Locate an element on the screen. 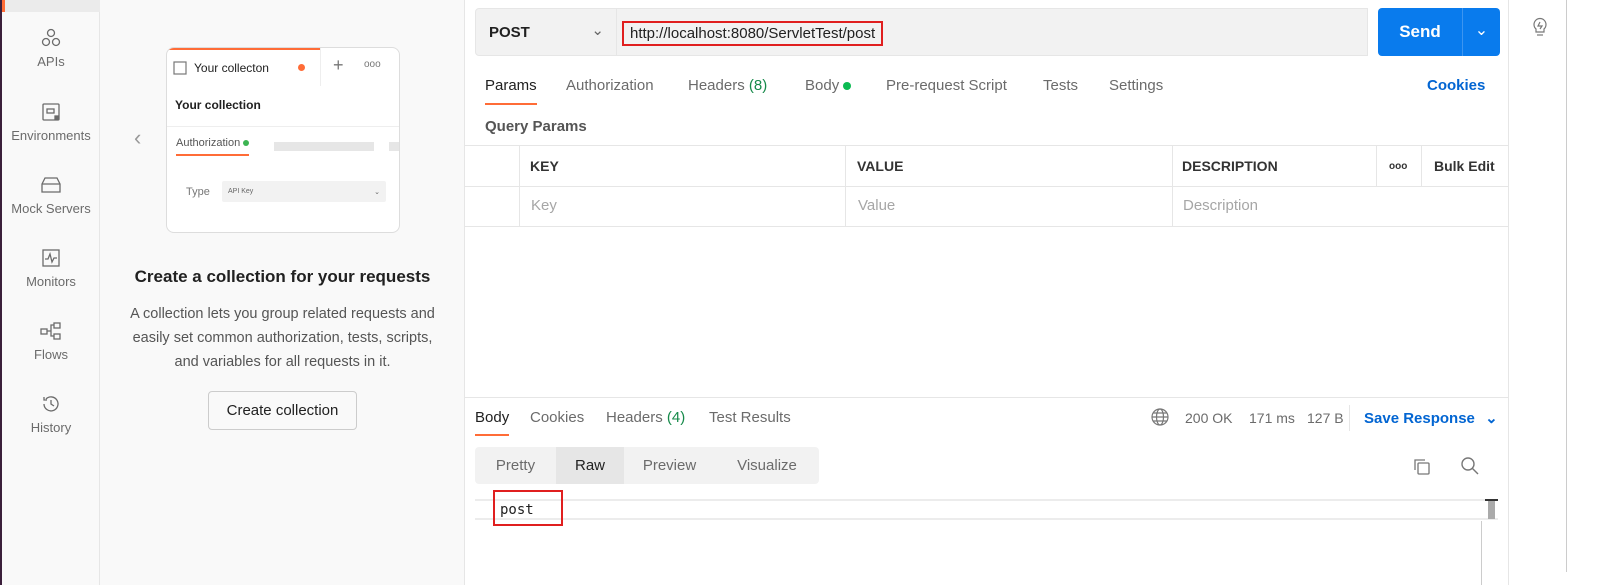 The image size is (1604, 585). copy-icon is located at coordinates (1422, 467).